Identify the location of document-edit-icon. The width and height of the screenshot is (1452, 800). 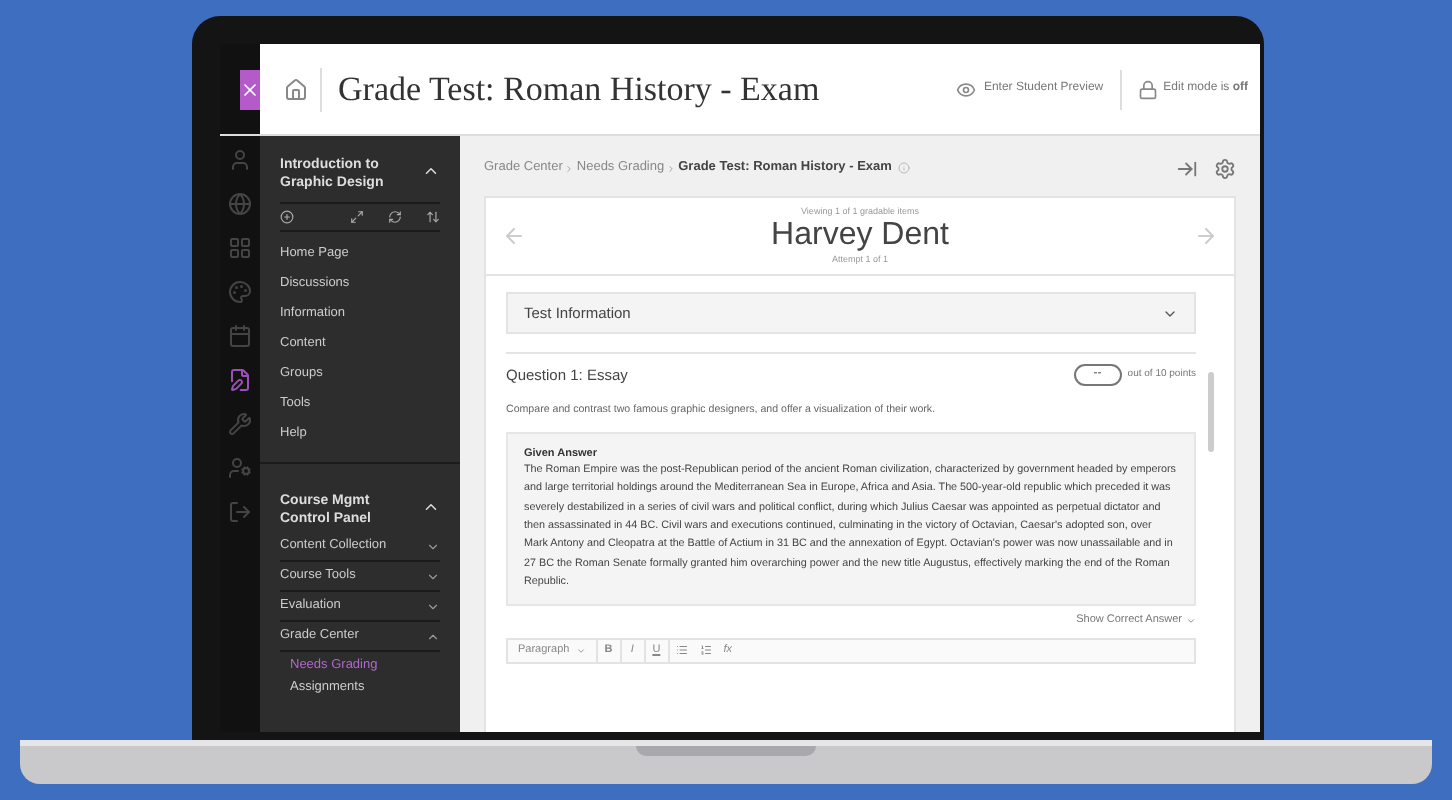
(240, 380).